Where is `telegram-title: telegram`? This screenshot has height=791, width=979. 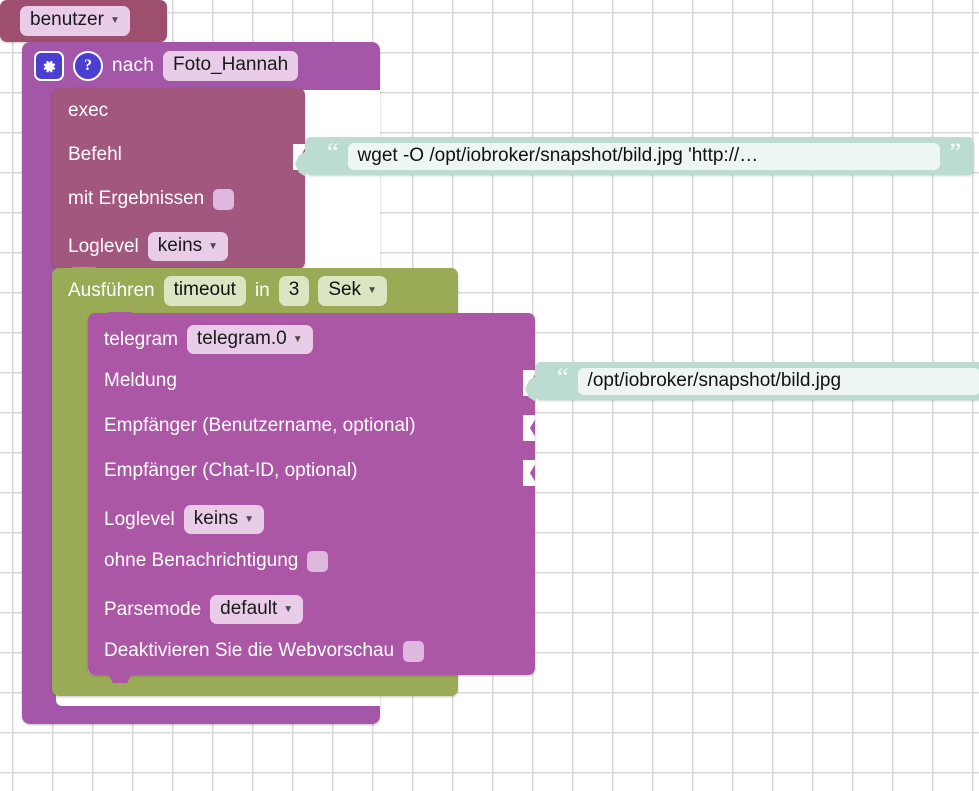
telegram-title: telegram is located at coordinates (141, 339).